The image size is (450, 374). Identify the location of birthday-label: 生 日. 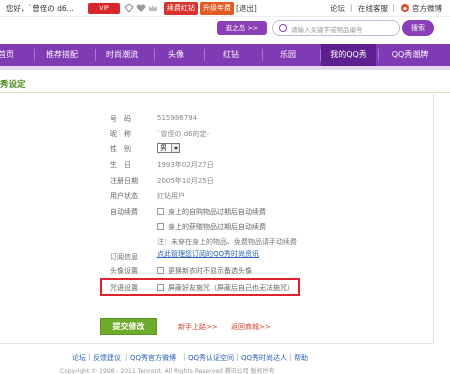
(120, 165).